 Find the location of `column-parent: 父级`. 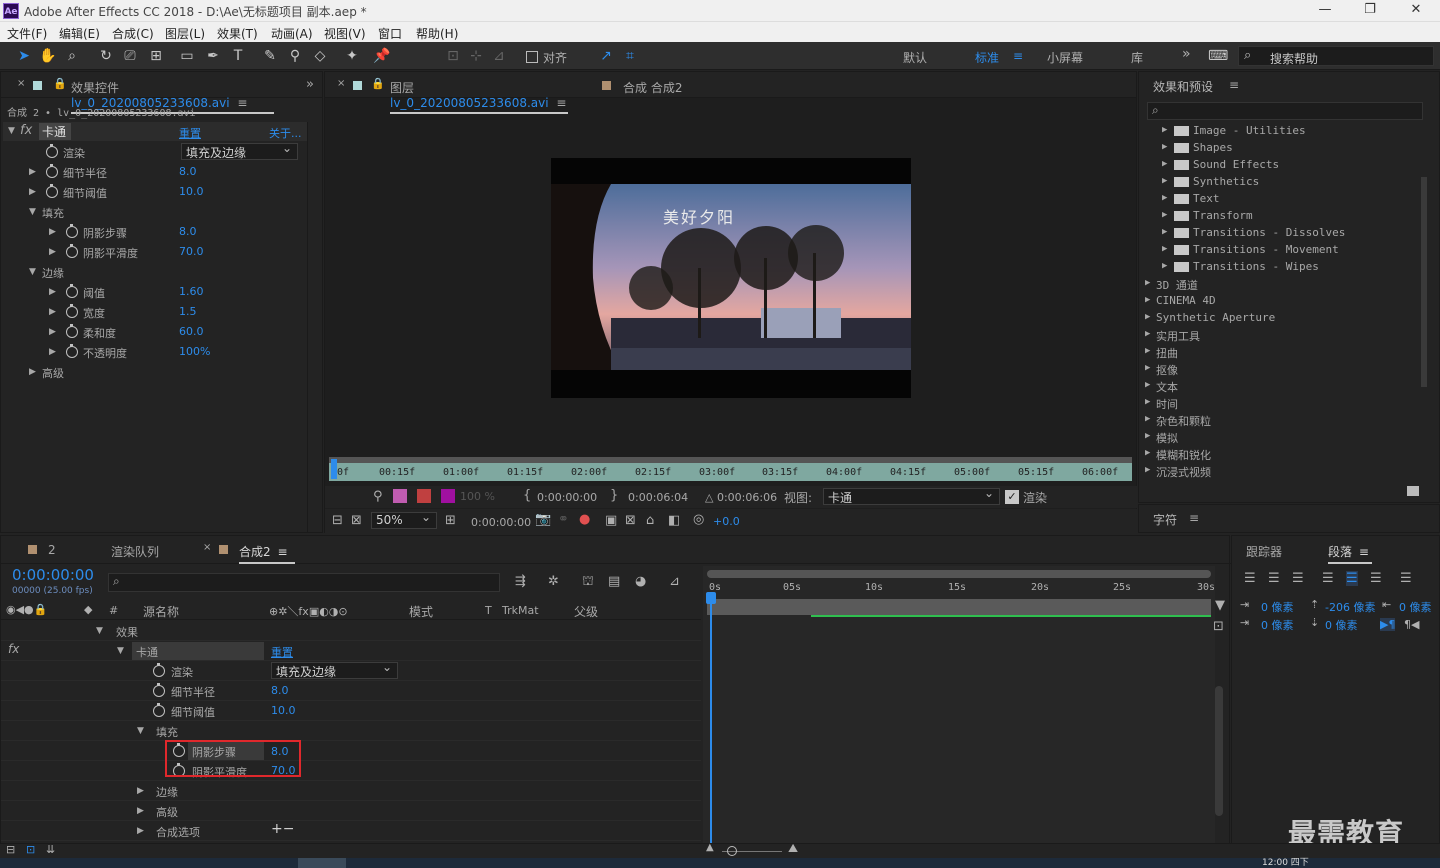

column-parent: 父级 is located at coordinates (586, 611).